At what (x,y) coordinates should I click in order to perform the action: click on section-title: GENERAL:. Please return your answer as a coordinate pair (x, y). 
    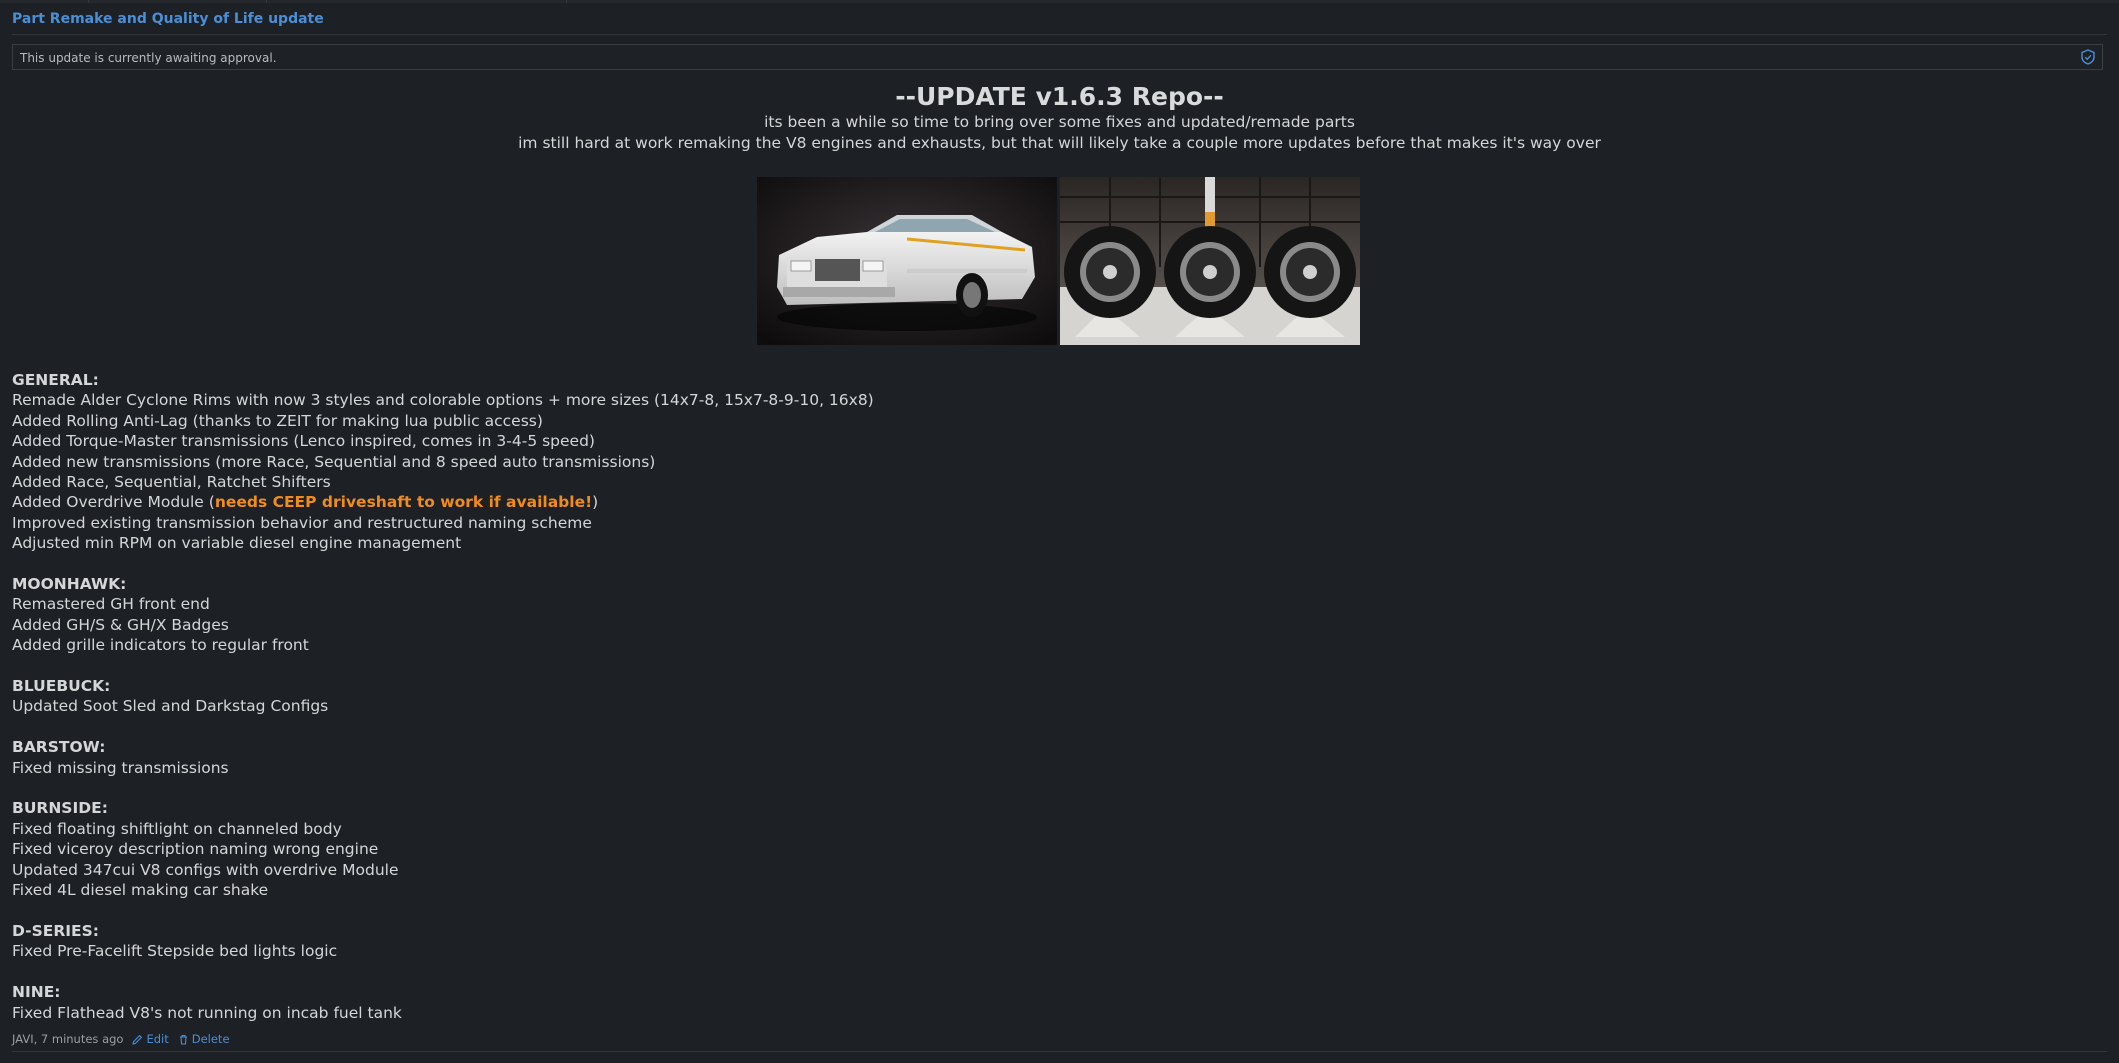
    Looking at the image, I should click on (55, 380).